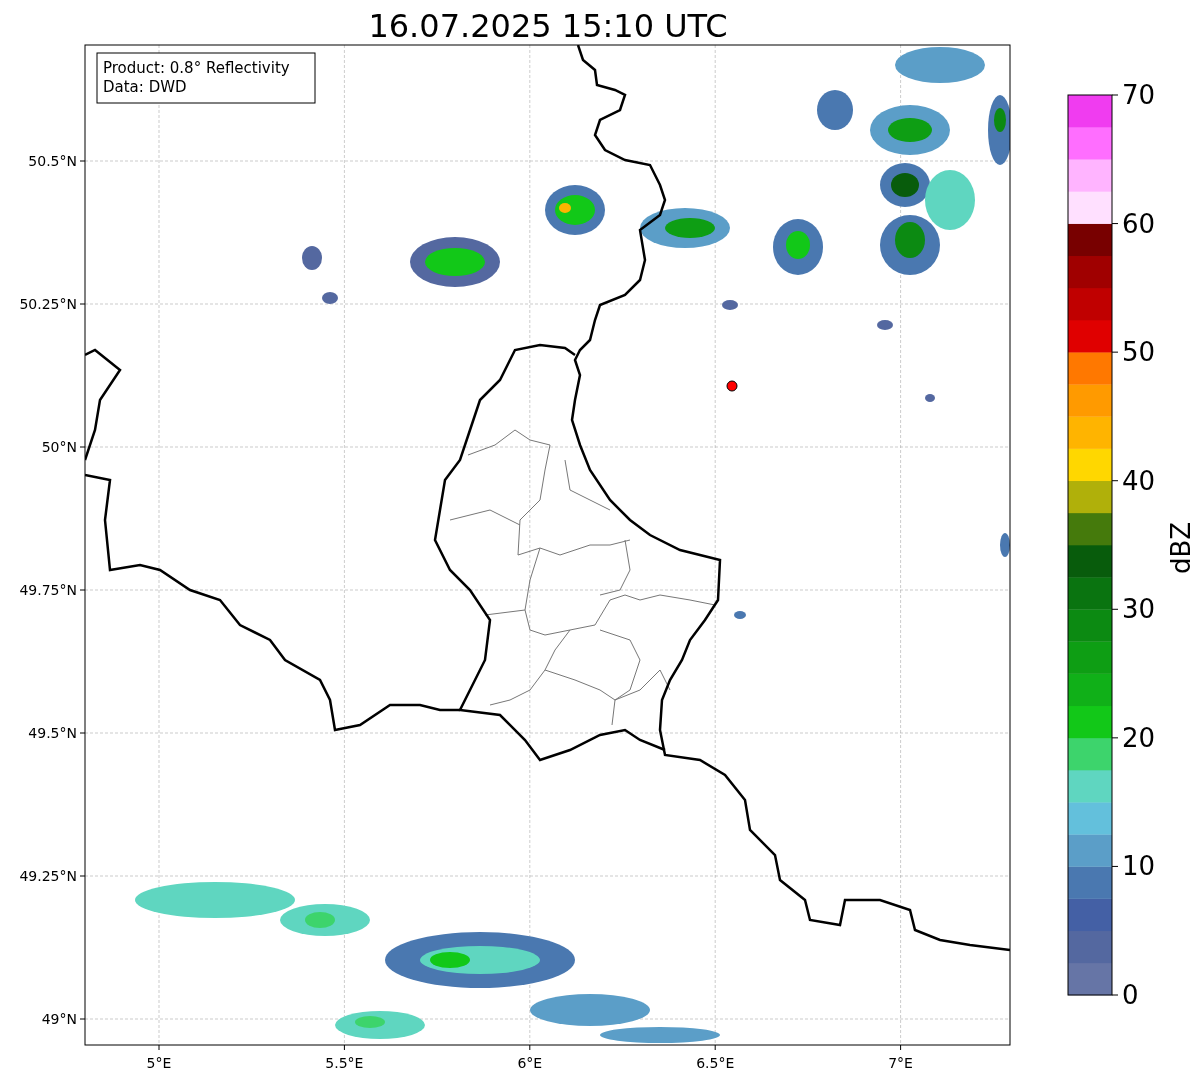 Image resolution: width=1202 pixels, height=1081 pixels. Describe the element at coordinates (1139, 223) in the screenshot. I see `colorbar-tick-label: 60` at that location.